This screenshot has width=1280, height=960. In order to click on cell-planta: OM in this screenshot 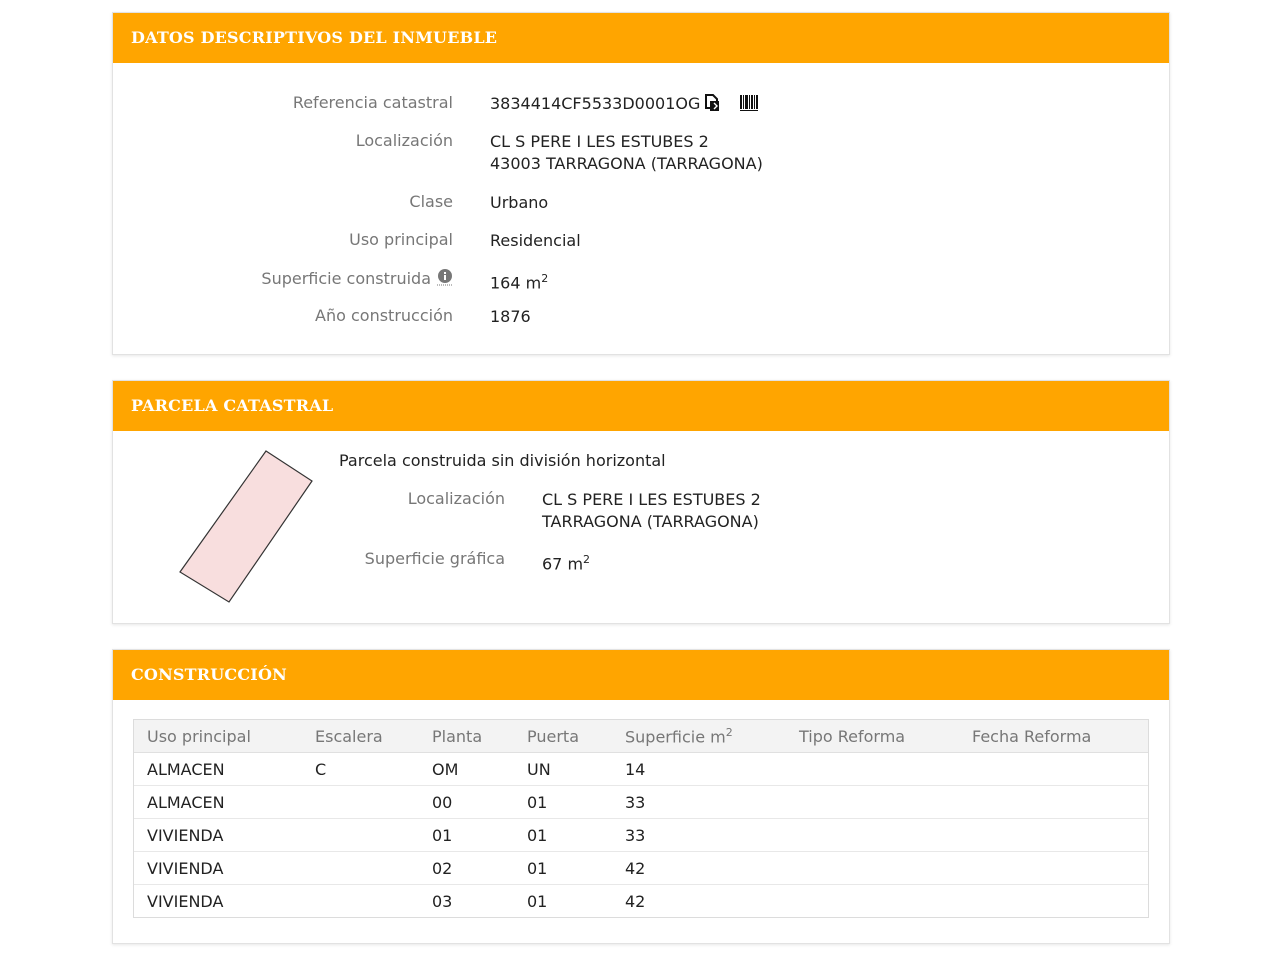, I will do `click(445, 769)`.